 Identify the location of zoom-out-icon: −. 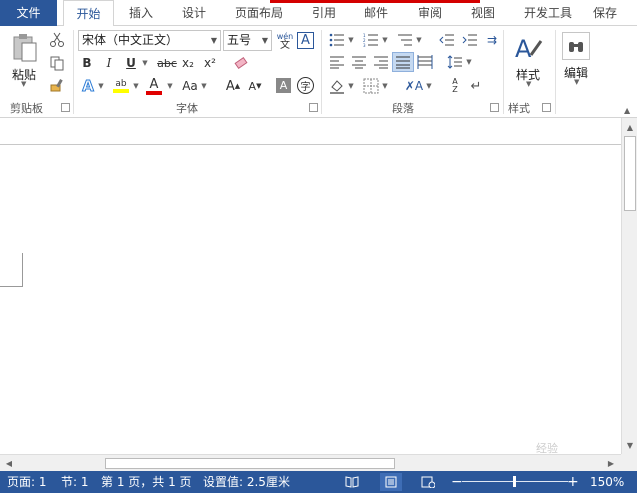
(457, 482).